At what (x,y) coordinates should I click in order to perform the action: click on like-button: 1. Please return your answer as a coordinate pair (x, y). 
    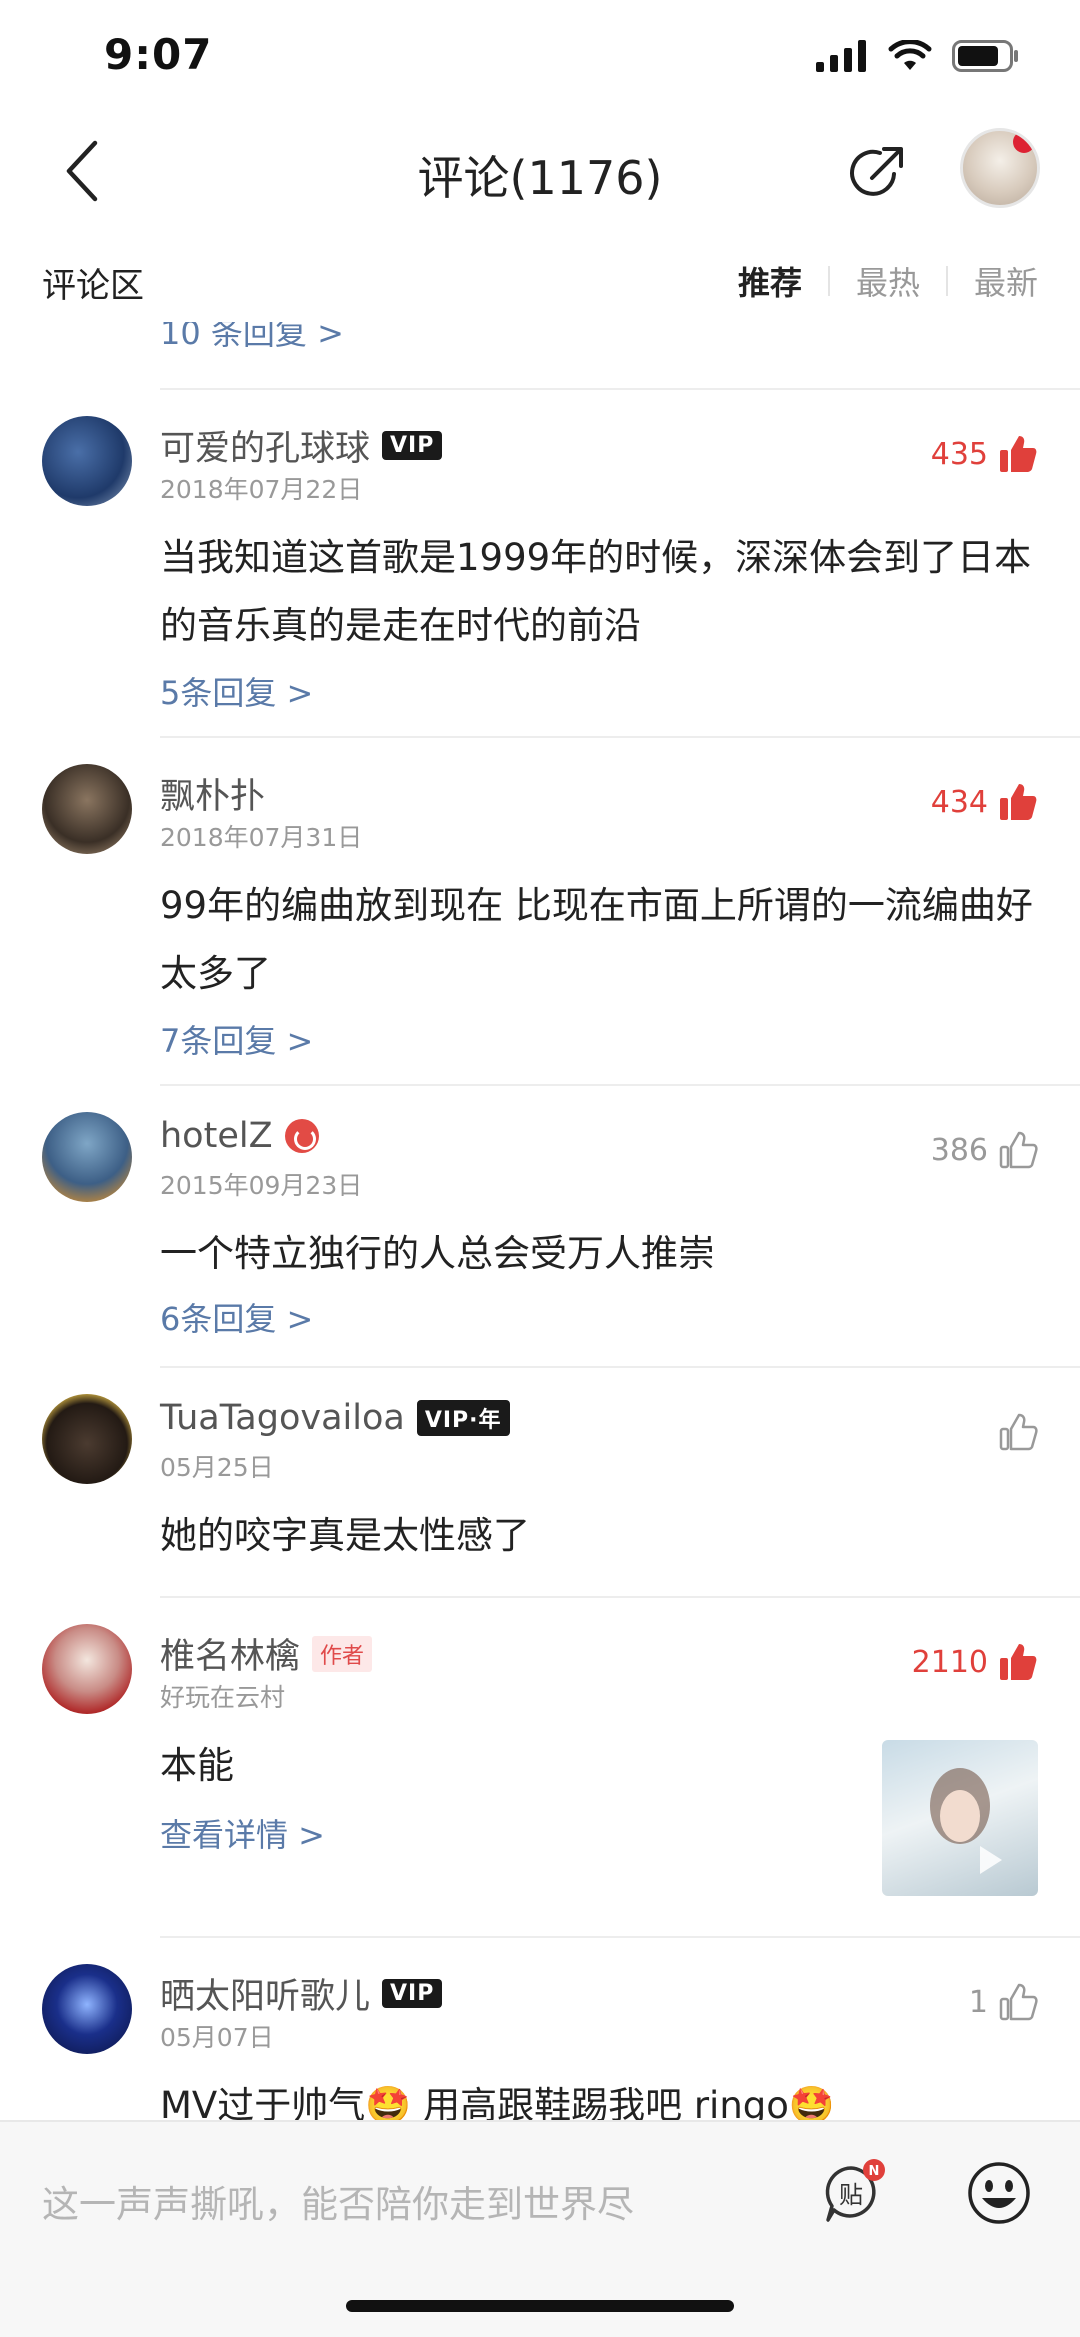
    Looking at the image, I should click on (1003, 2002).